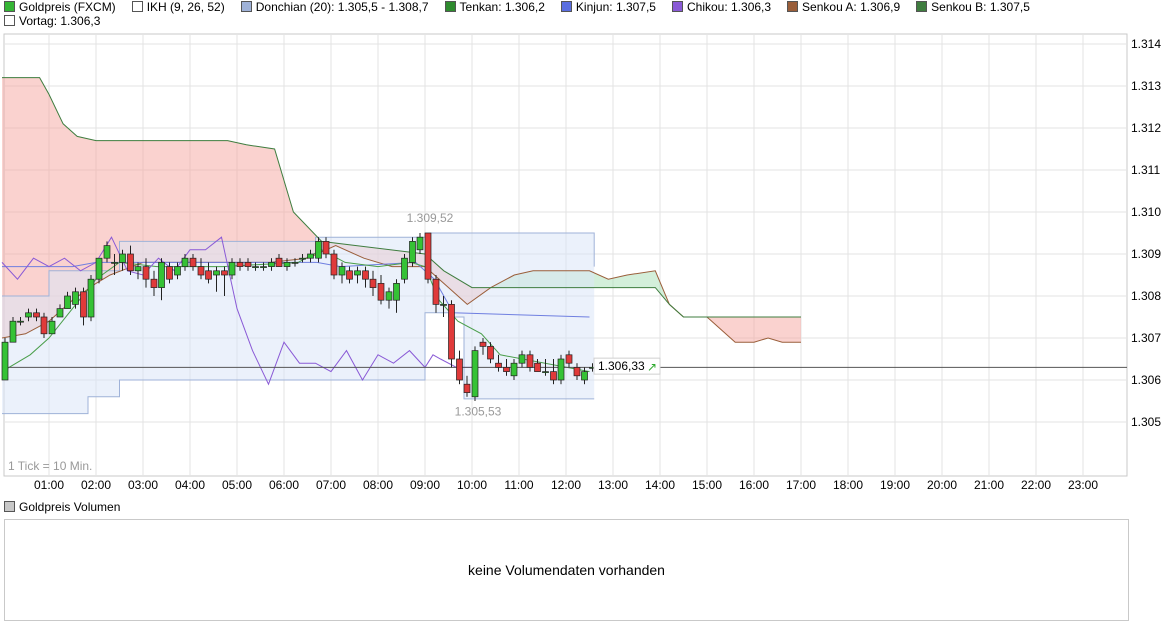  What do you see at coordinates (9, 506) in the screenshot?
I see `volume-swatch` at bounding box center [9, 506].